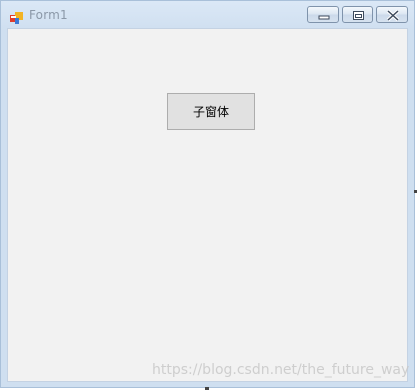 The width and height of the screenshot is (417, 390). What do you see at coordinates (281, 370) in the screenshot?
I see `watermark-text: https://blog.csdn.net/the_future_way` at bounding box center [281, 370].